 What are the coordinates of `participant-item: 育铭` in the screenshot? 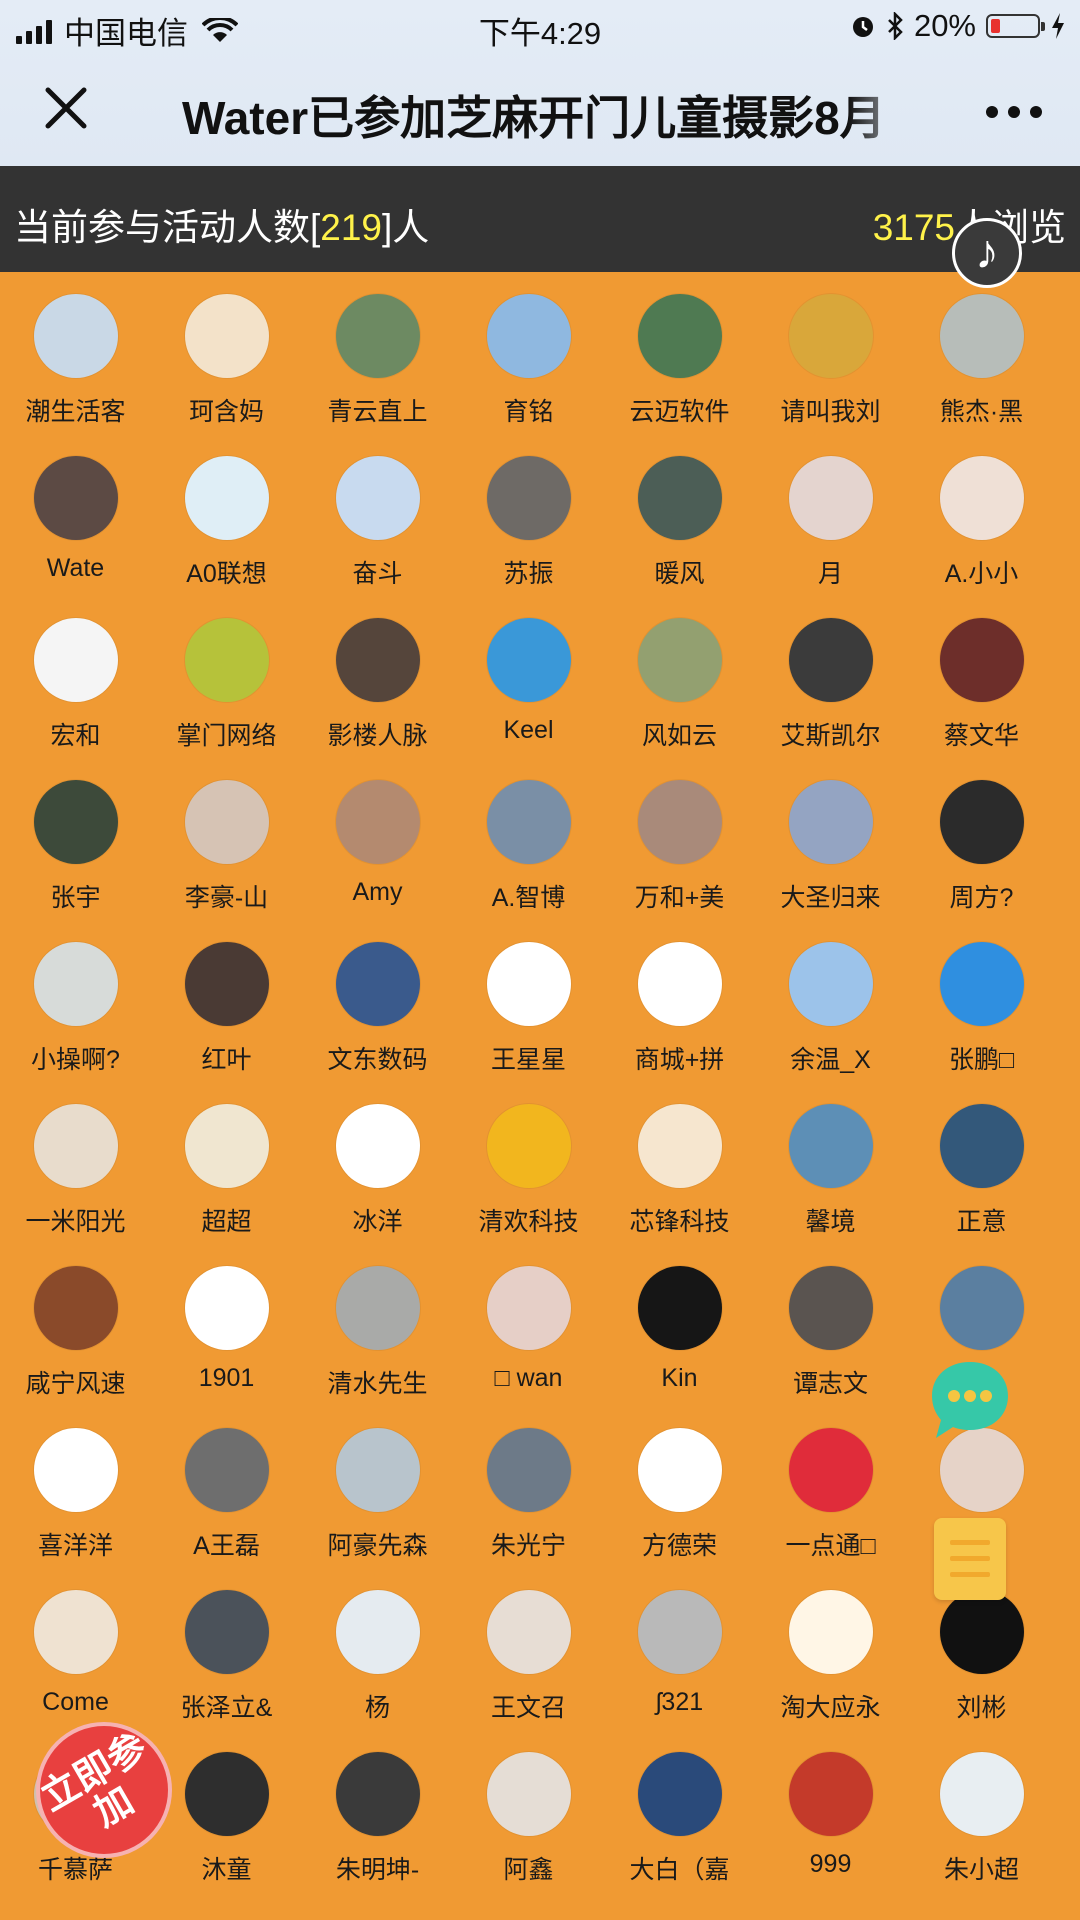 It's located at (528, 350).